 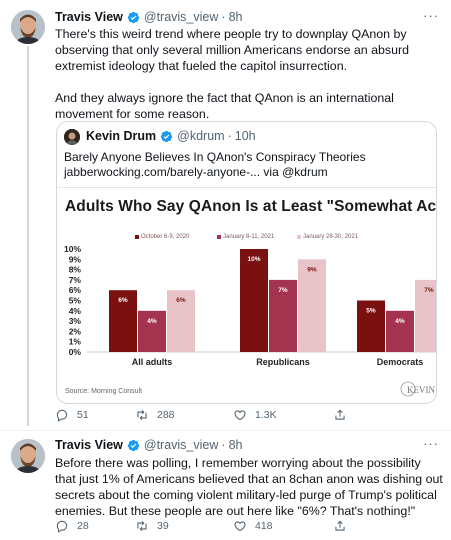 I want to click on y-tick-label: 7%, so click(x=75, y=280).